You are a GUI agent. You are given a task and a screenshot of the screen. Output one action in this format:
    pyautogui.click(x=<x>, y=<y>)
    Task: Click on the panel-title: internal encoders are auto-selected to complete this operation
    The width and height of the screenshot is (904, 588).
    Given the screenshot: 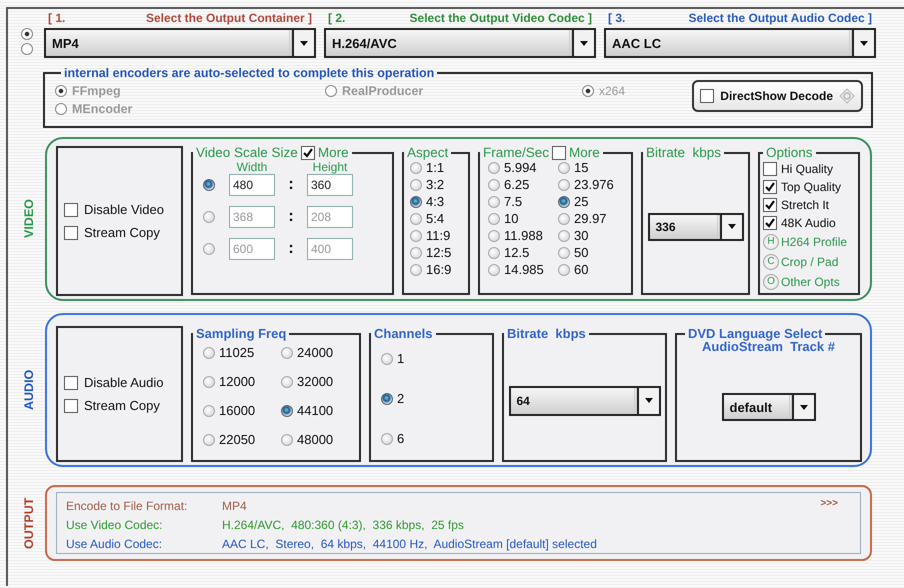 What is the action you would take?
    pyautogui.click(x=249, y=73)
    